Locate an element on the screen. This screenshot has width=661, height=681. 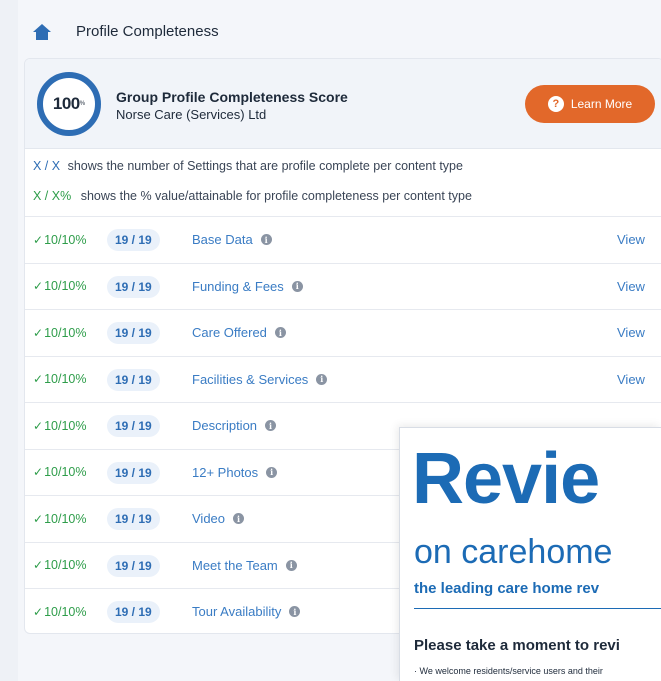
content-row: ✓10/10% 19 / 19 Care Offered i View is located at coordinates (343, 332).